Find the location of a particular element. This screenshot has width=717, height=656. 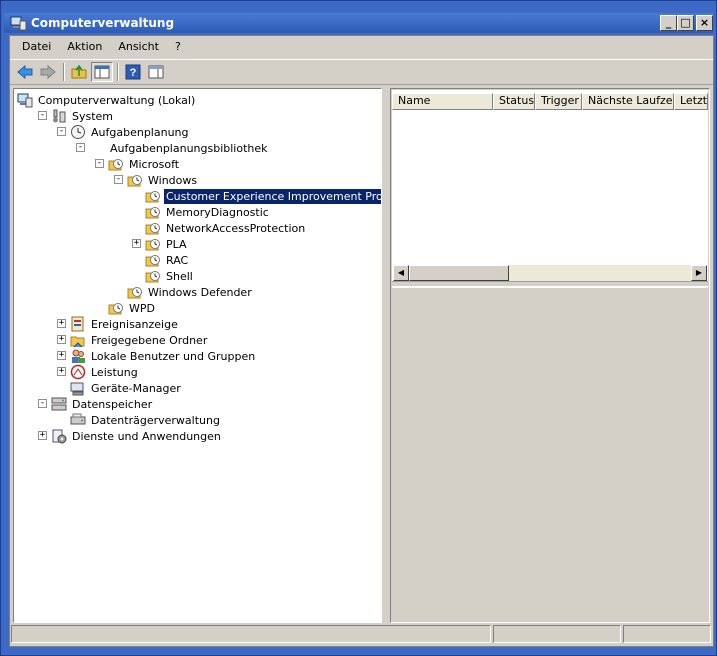

scroll-right-button: ▶ is located at coordinates (699, 273).